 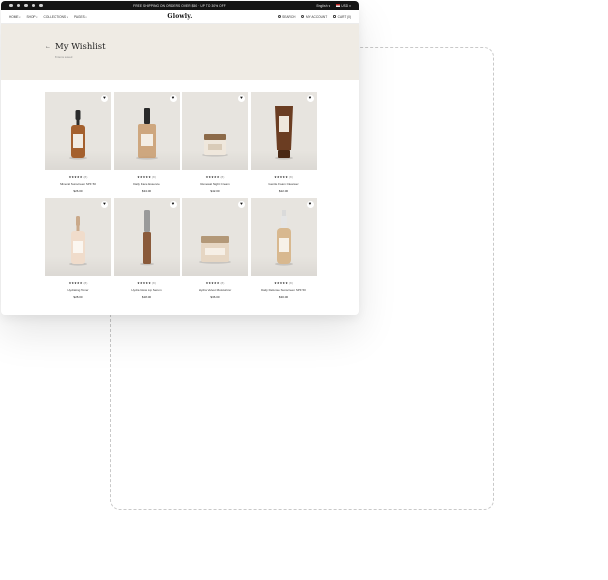 What do you see at coordinates (284, 290) in the screenshot?
I see `product-name: Daily Defense Sunscreen SPF 50` at bounding box center [284, 290].